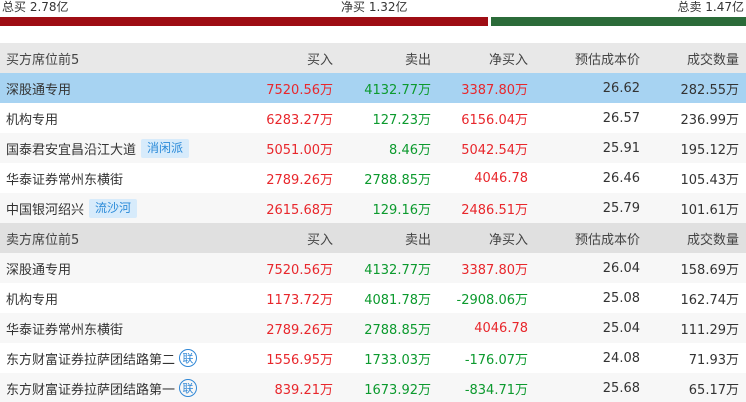  I want to click on cost-price: 26.57, so click(621, 118).